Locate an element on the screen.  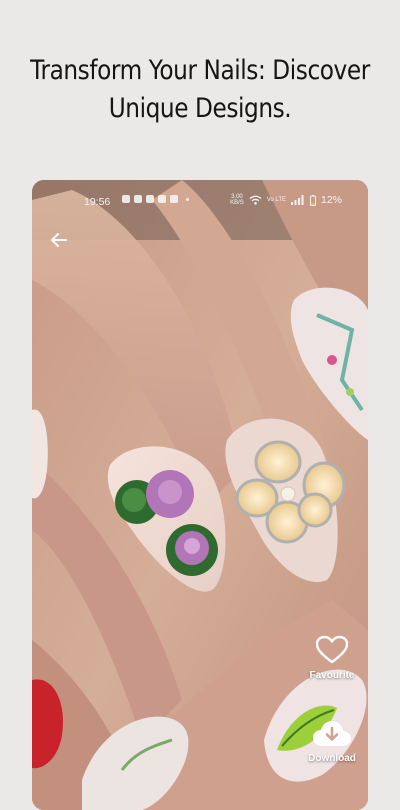
more-dot-icon is located at coordinates (187, 199).